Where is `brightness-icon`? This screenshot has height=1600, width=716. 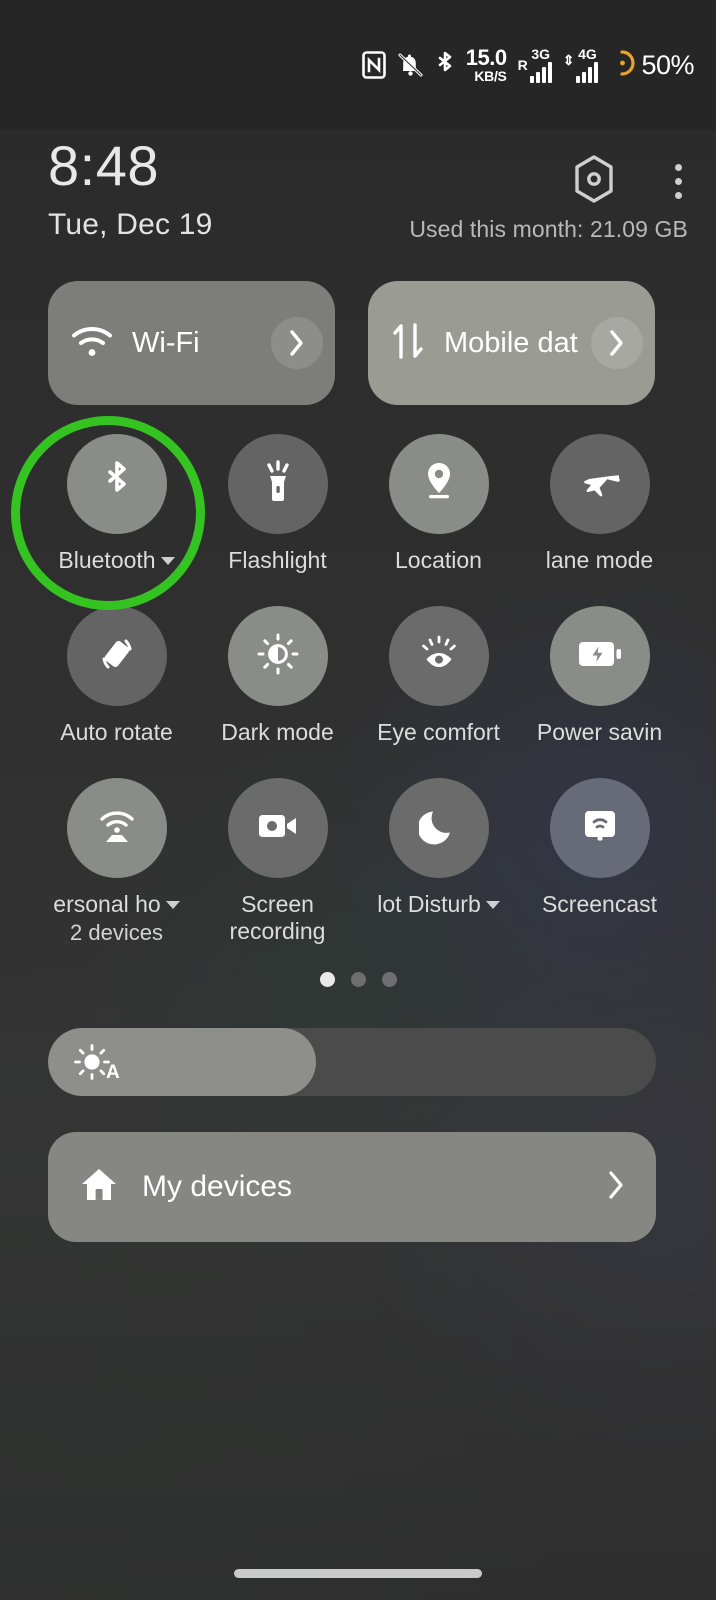 brightness-icon is located at coordinates (278, 656).